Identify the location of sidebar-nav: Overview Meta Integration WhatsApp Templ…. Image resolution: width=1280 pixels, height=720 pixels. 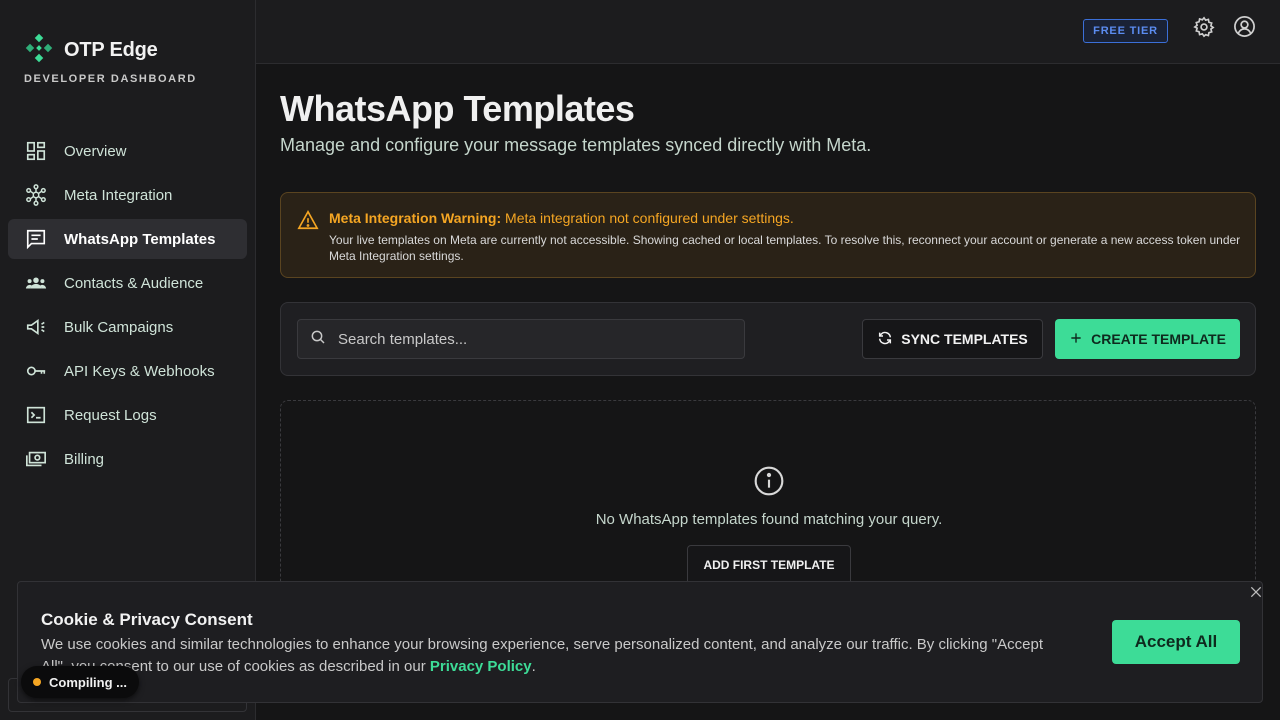
(127, 307).